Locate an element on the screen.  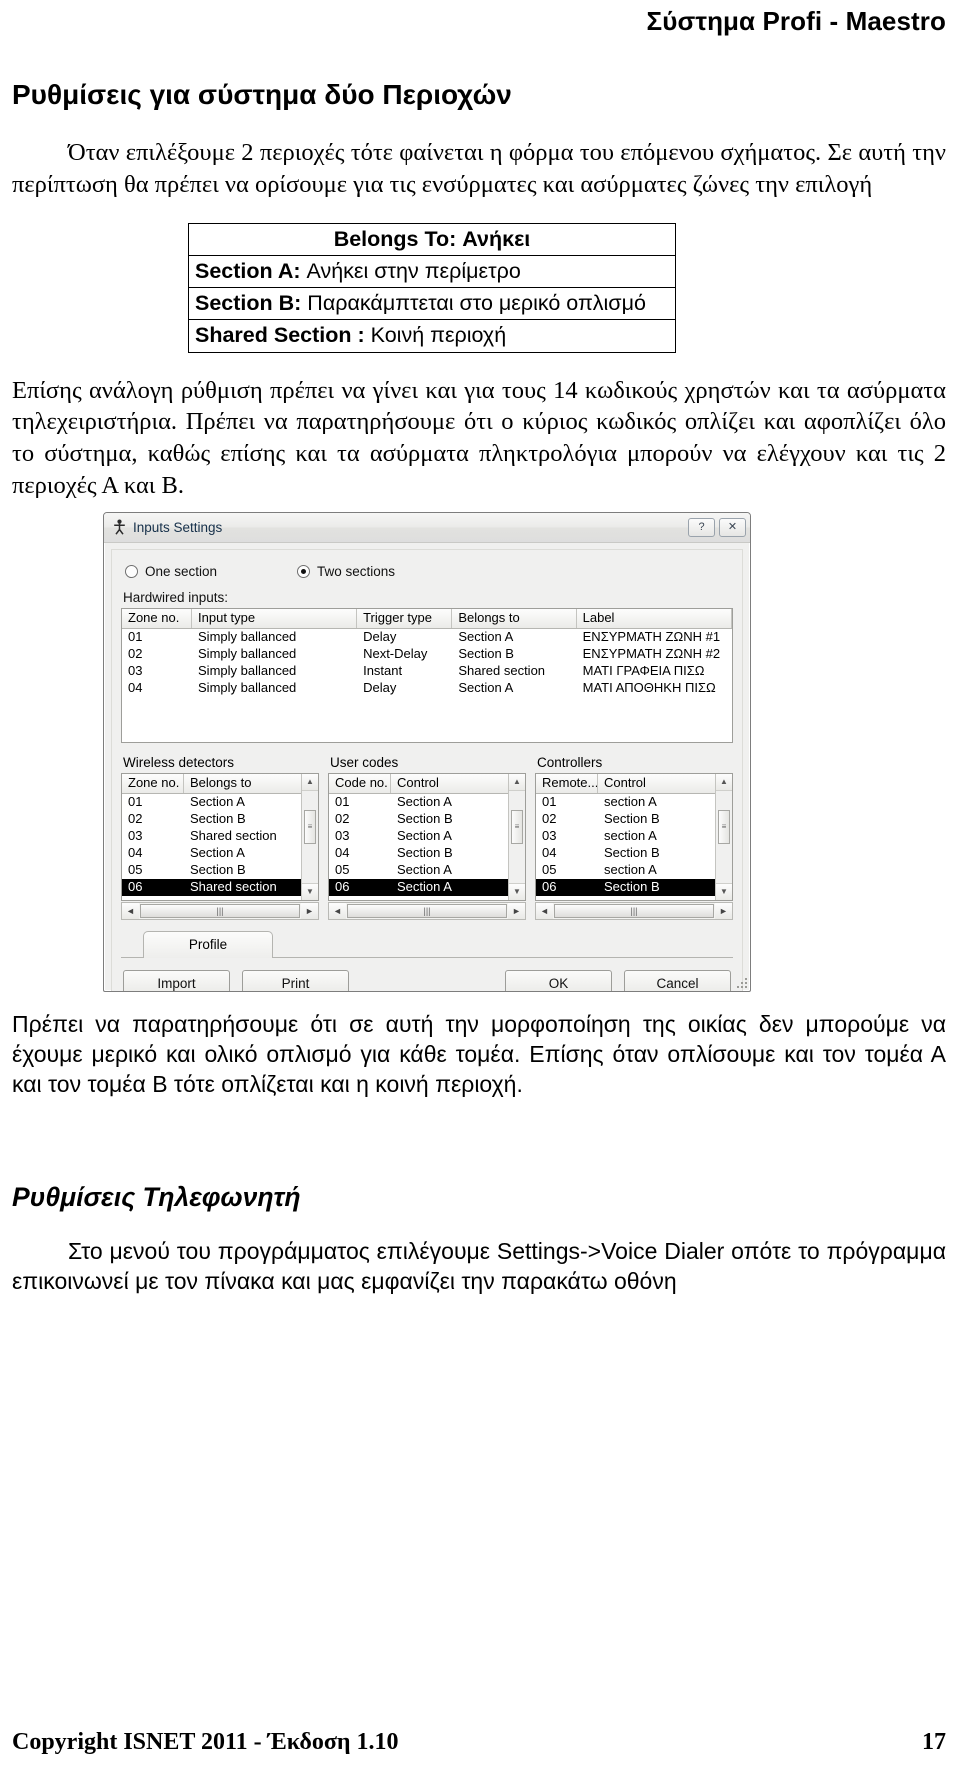
cell-no: 06 is located at coordinates (342, 886).